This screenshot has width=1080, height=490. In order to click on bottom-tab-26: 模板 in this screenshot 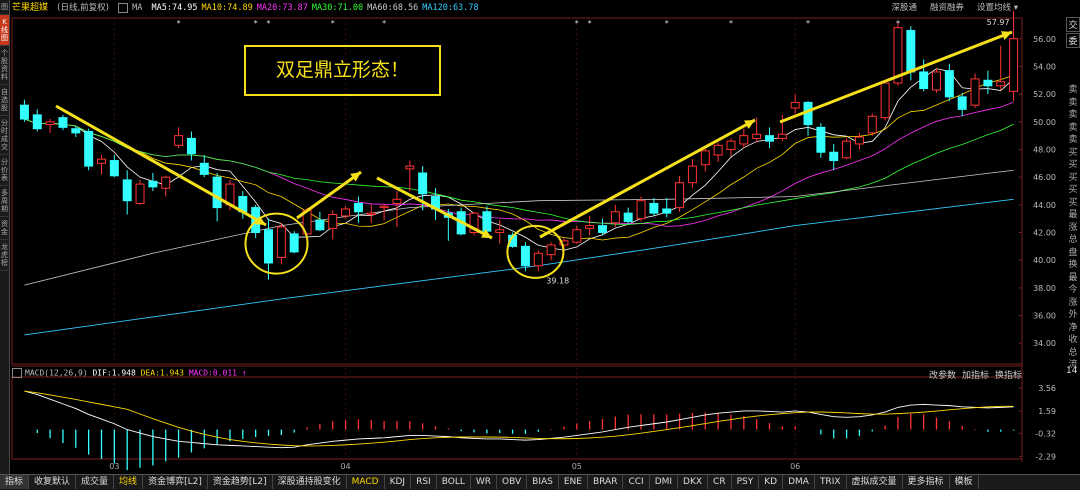, I will do `click(964, 482)`.